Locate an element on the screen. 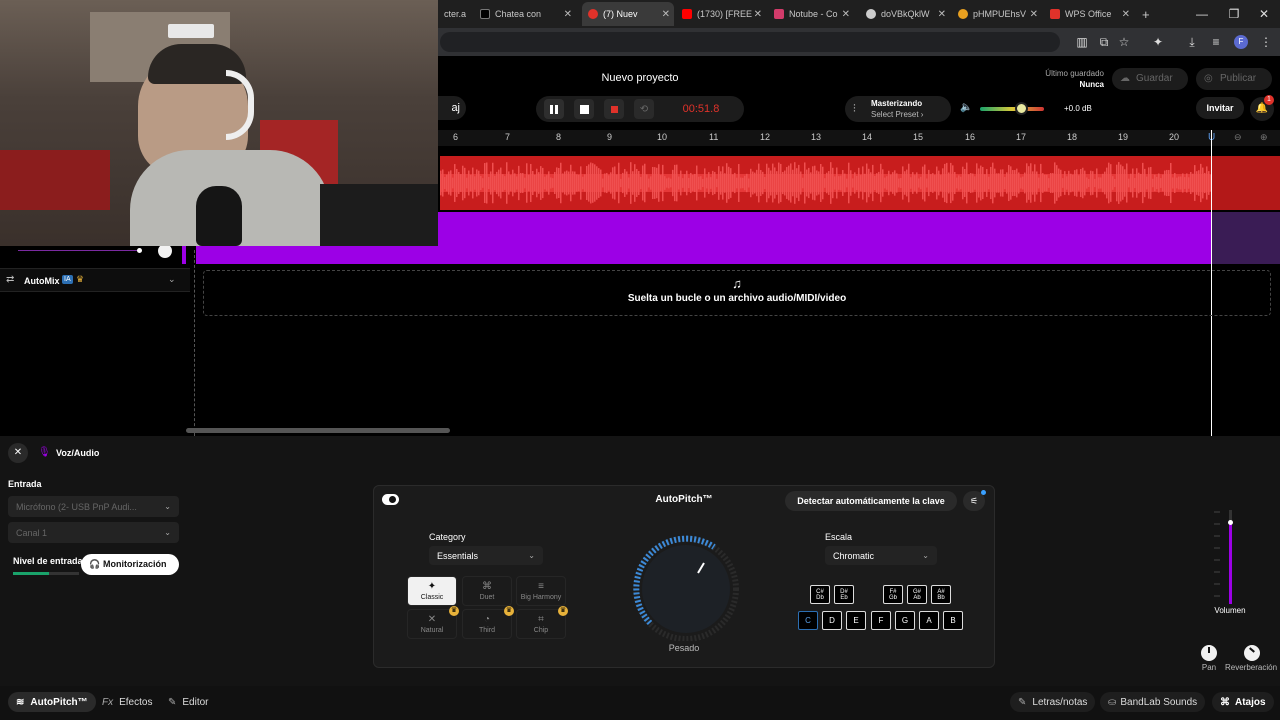  pan-knob is located at coordinates (1209, 653).